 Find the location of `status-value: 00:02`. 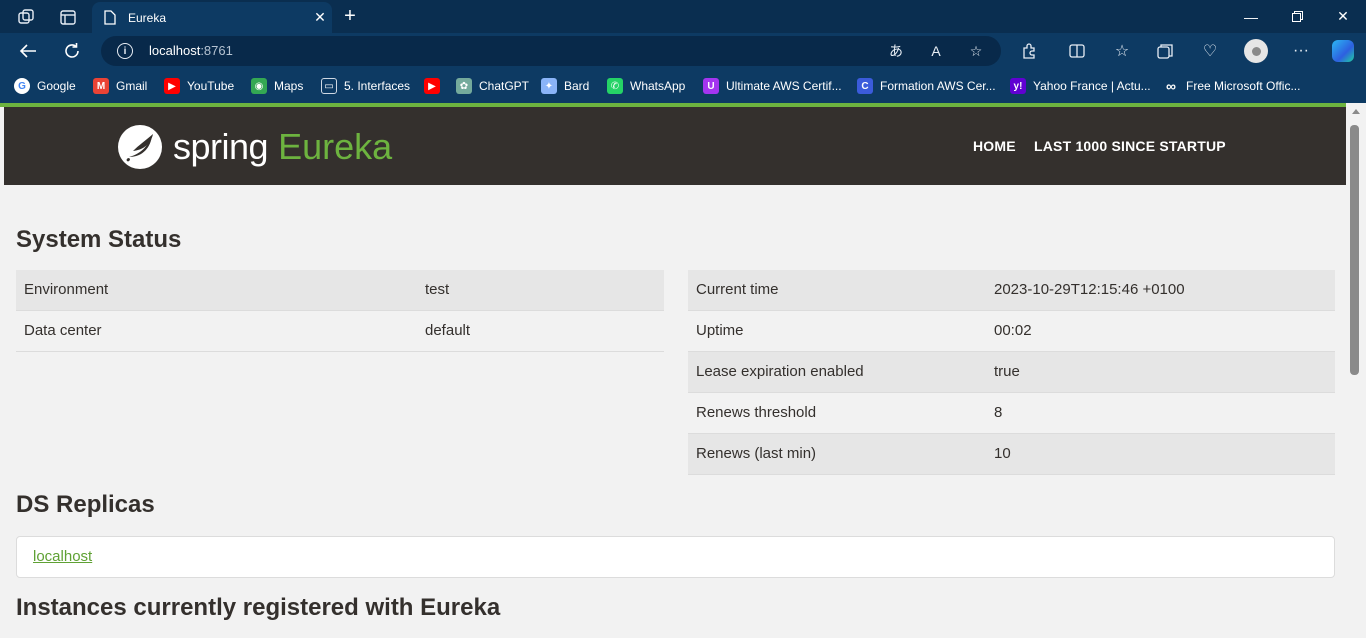

status-value: 00:02 is located at coordinates (1013, 330).